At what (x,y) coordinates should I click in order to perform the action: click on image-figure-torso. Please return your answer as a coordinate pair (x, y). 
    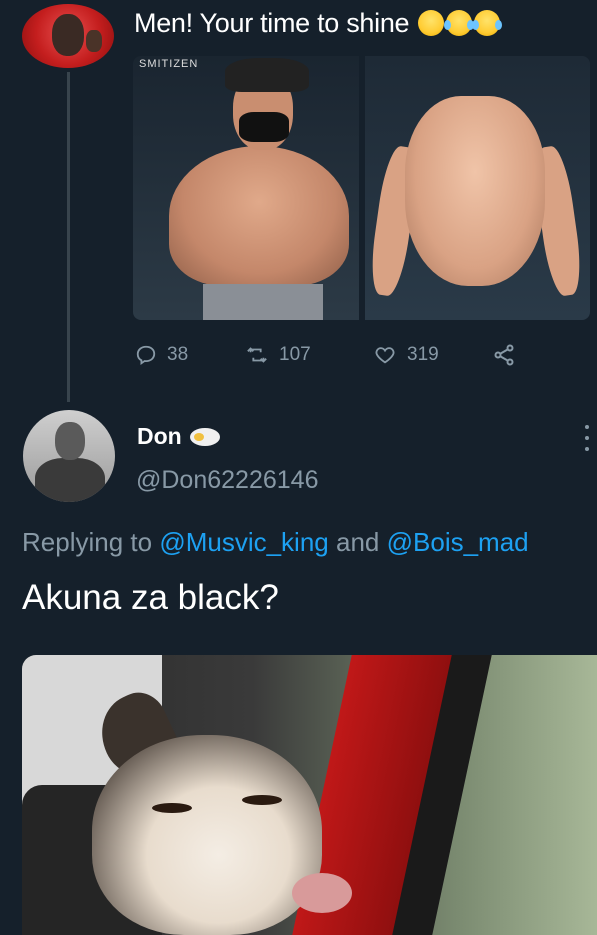
    Looking at the image, I should click on (259, 216).